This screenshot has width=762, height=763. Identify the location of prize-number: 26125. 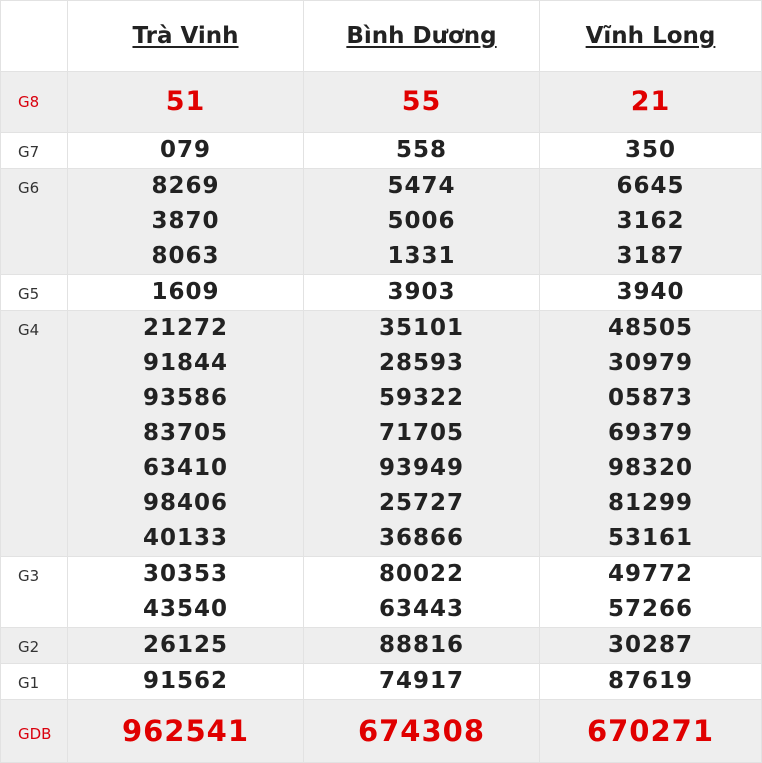
(185, 645).